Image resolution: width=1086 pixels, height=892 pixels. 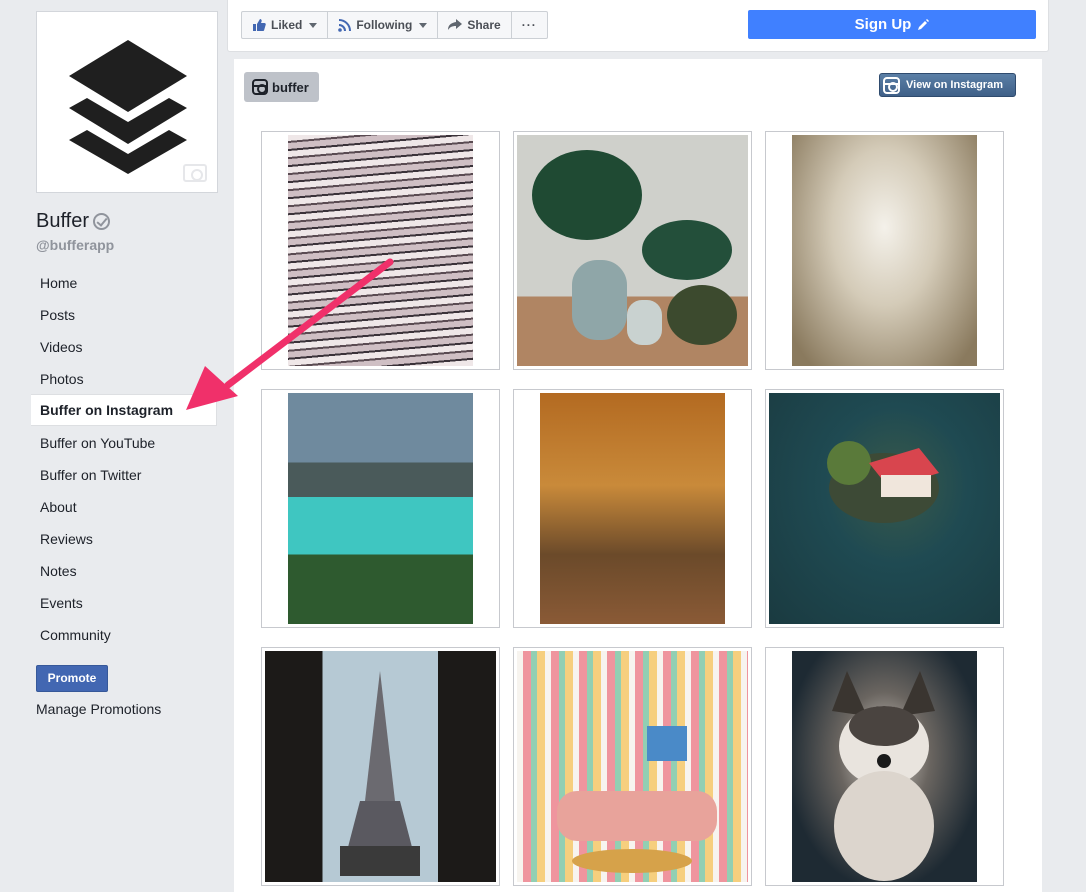 I want to click on manage-promotions-link: Manage Promotions, so click(x=98, y=709).